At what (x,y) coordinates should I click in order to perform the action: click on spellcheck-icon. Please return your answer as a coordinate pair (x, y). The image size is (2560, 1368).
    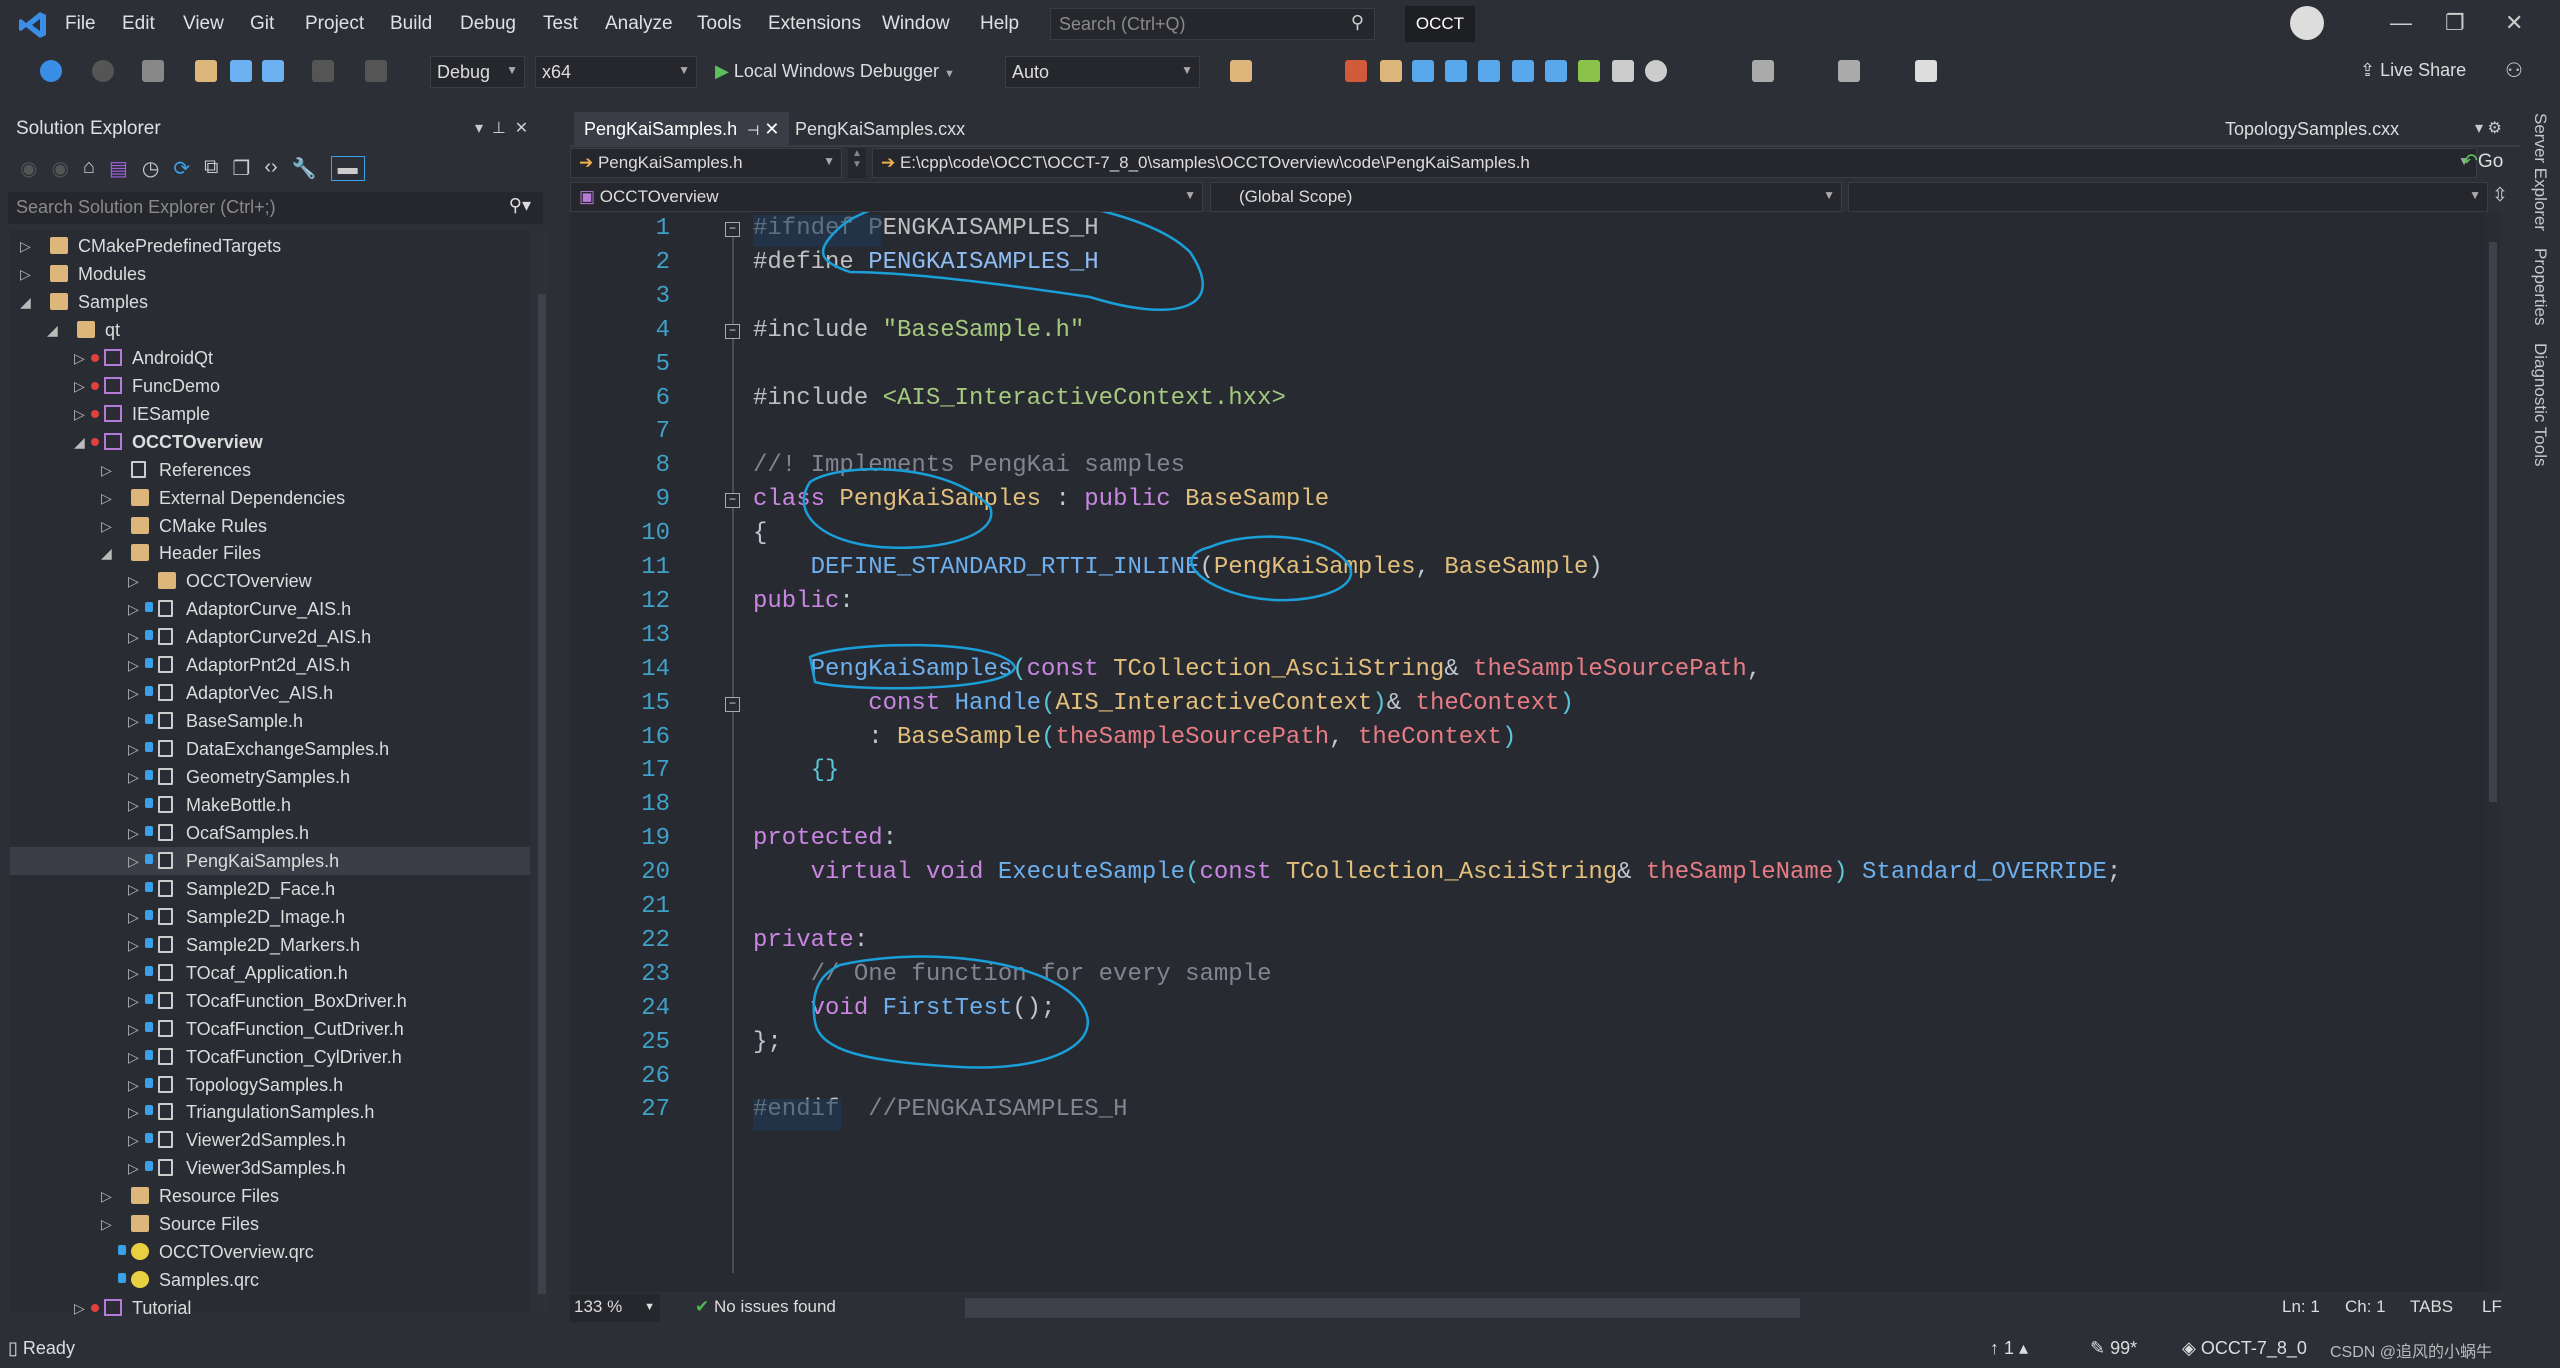
    Looking at the image, I should click on (1589, 71).